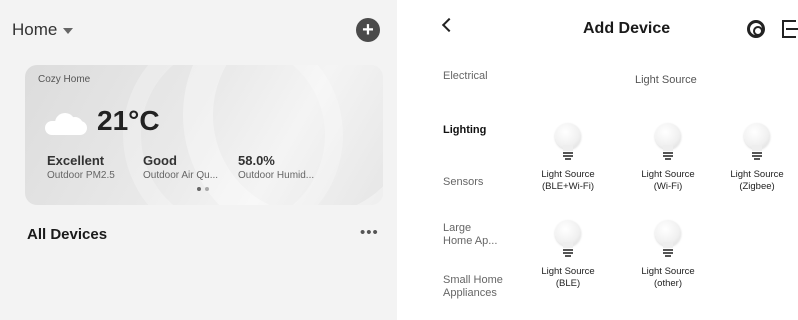 Image resolution: width=798 pixels, height=320 pixels. What do you see at coordinates (160, 160) in the screenshot?
I see `stat-value: Good` at bounding box center [160, 160].